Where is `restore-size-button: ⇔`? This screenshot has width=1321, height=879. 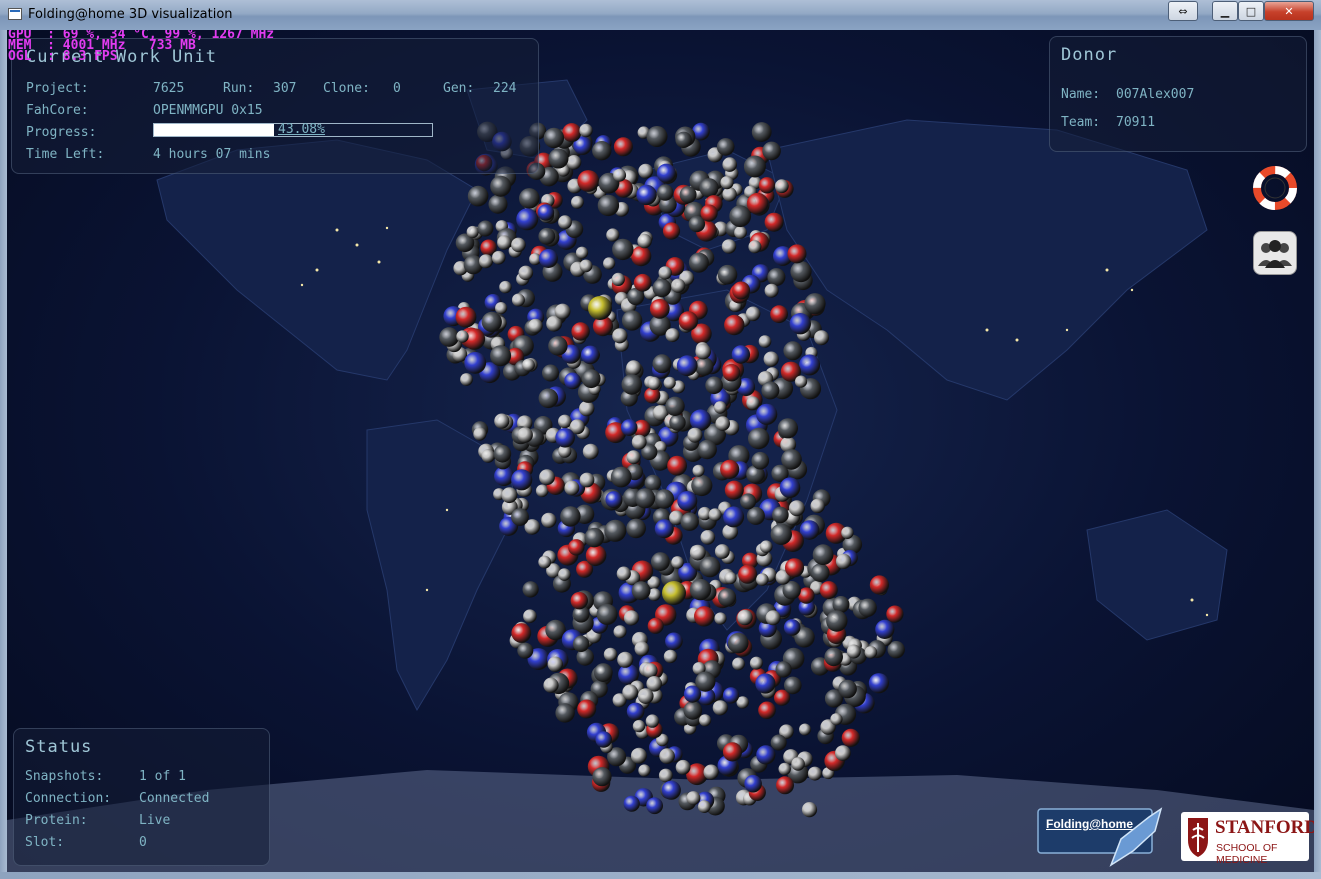 restore-size-button: ⇔ is located at coordinates (1183, 11).